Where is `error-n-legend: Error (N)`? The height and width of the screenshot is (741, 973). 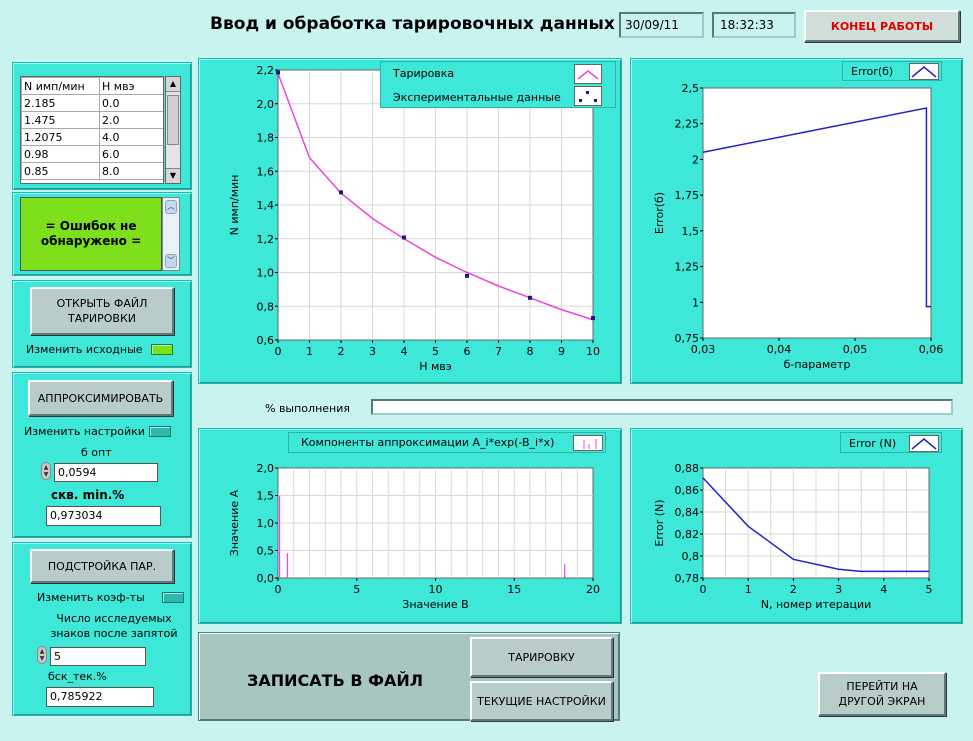 error-n-legend: Error (N) is located at coordinates (891, 442).